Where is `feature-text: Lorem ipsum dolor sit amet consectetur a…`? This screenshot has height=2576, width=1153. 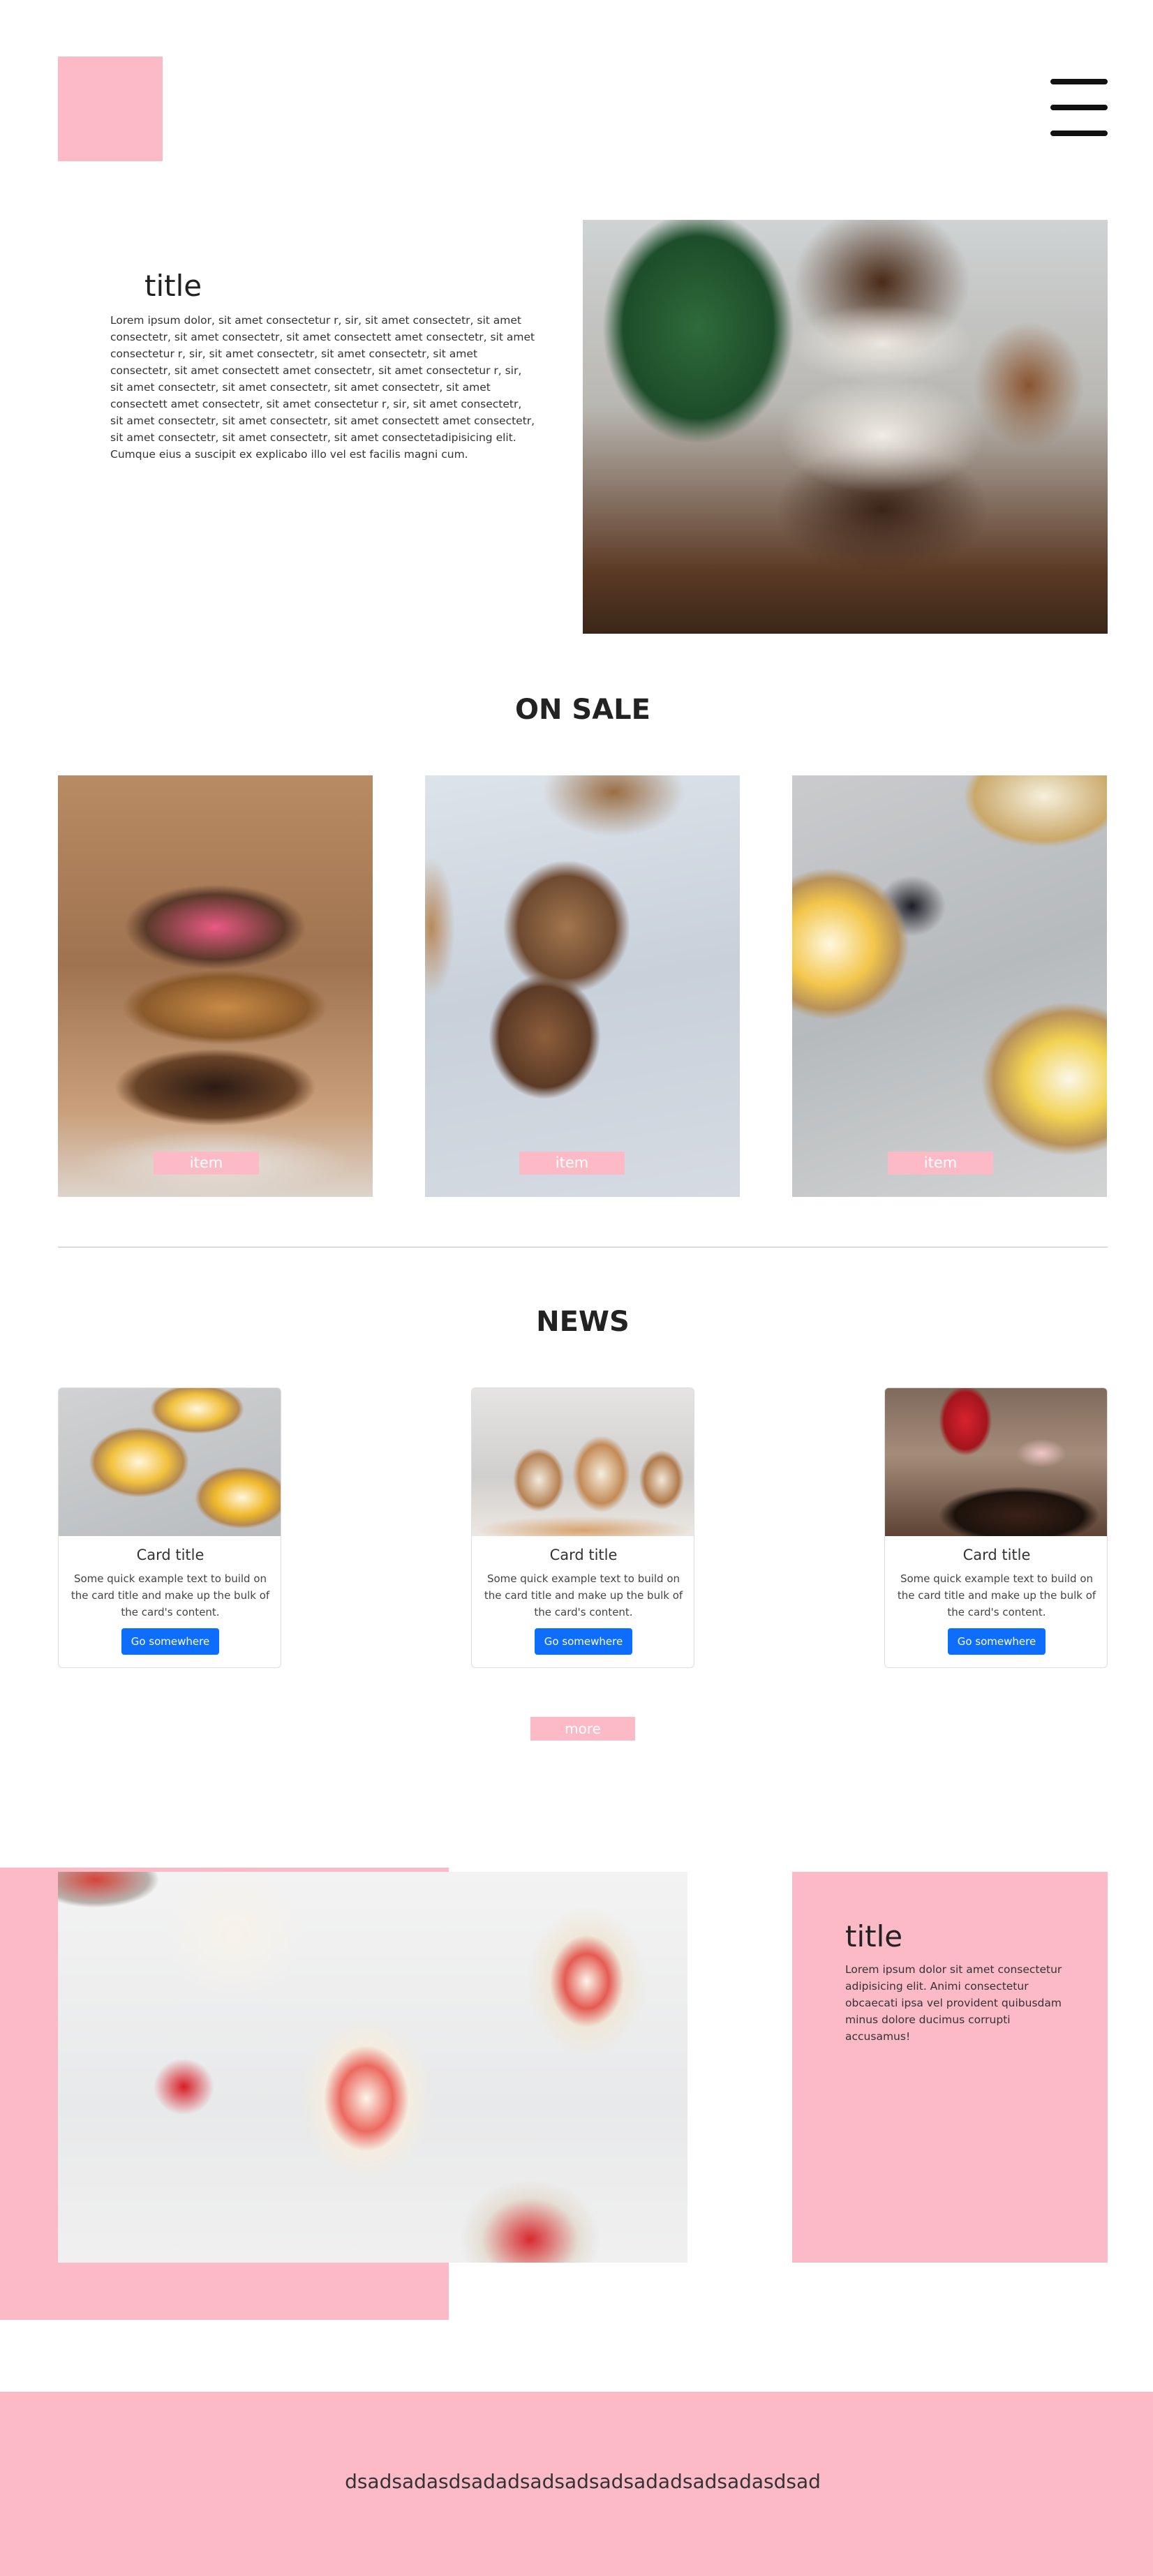
feature-text: Lorem ipsum dolor sit amet consectetur a… is located at coordinates (953, 2003).